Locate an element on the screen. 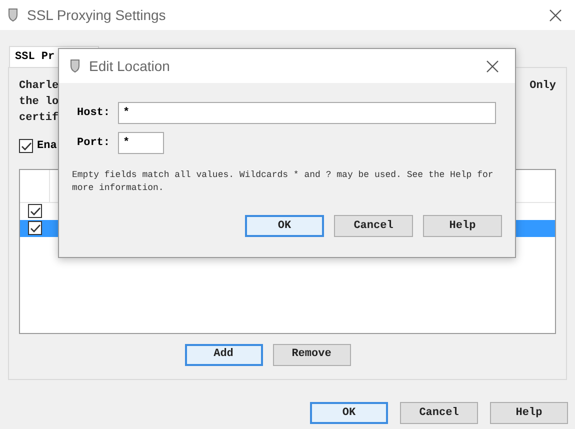  window-title: SSL Proxying Settings is located at coordinates (96, 15).